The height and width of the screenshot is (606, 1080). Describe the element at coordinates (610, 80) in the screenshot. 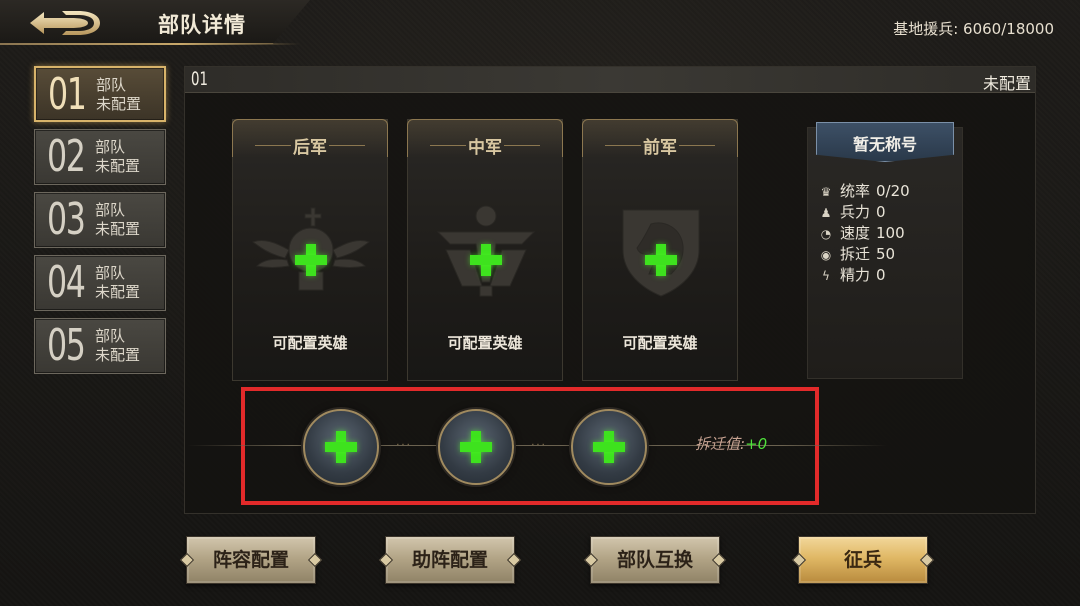

I see `panel-header: 01 未配置` at that location.